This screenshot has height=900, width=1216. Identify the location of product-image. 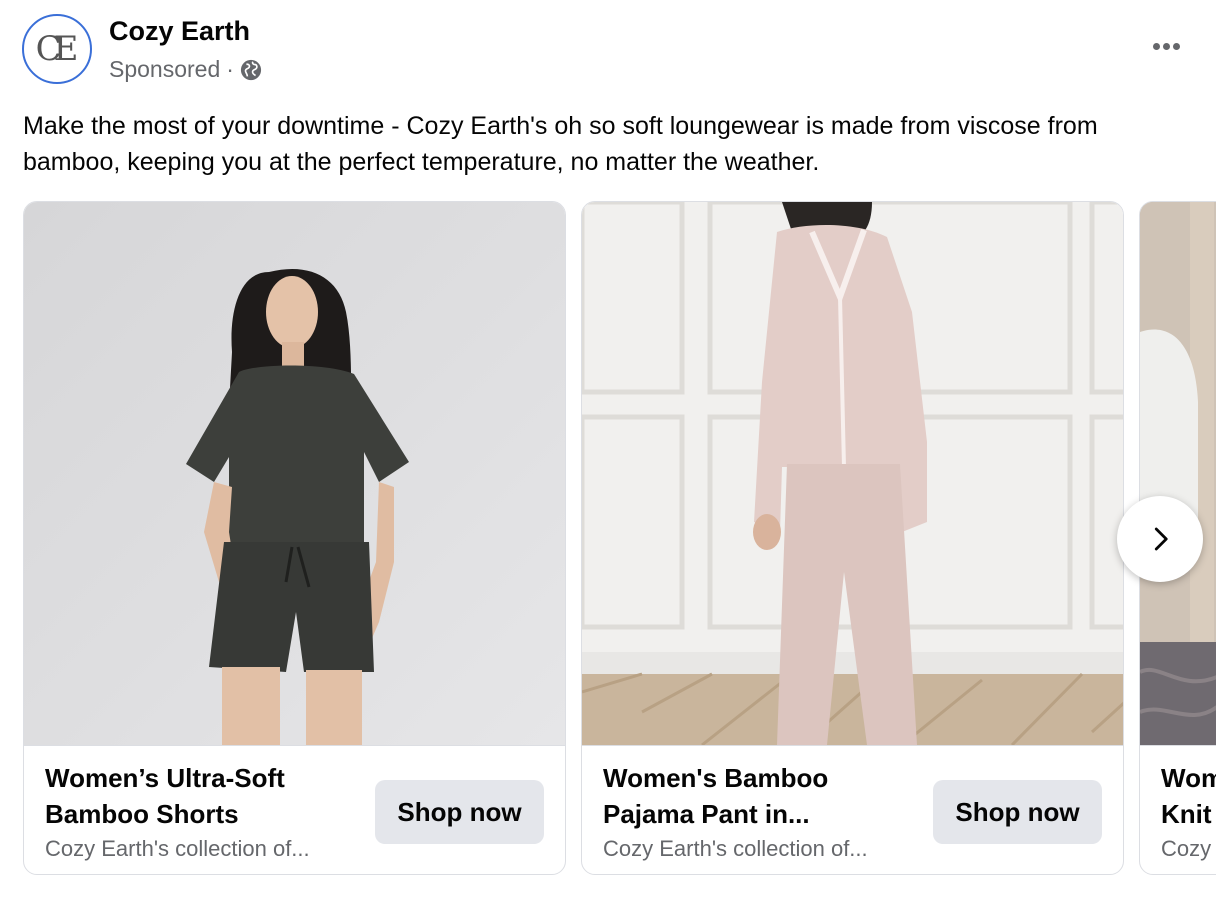
(1178, 473).